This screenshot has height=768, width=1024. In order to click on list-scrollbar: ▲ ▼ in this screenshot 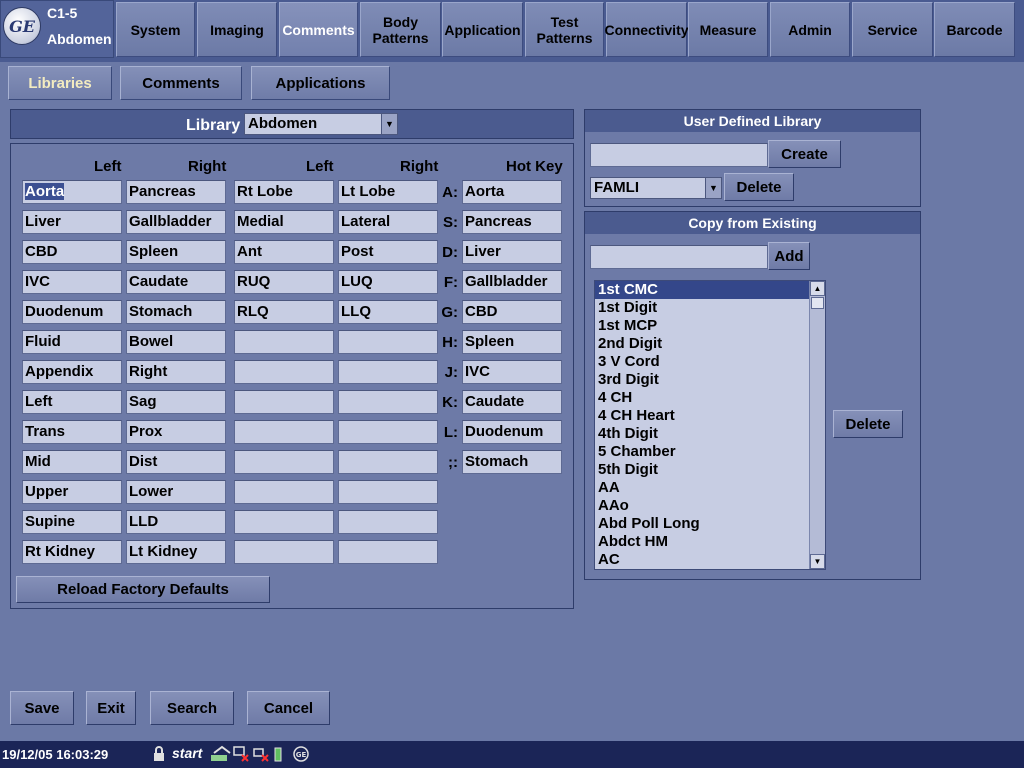, I will do `click(817, 425)`.